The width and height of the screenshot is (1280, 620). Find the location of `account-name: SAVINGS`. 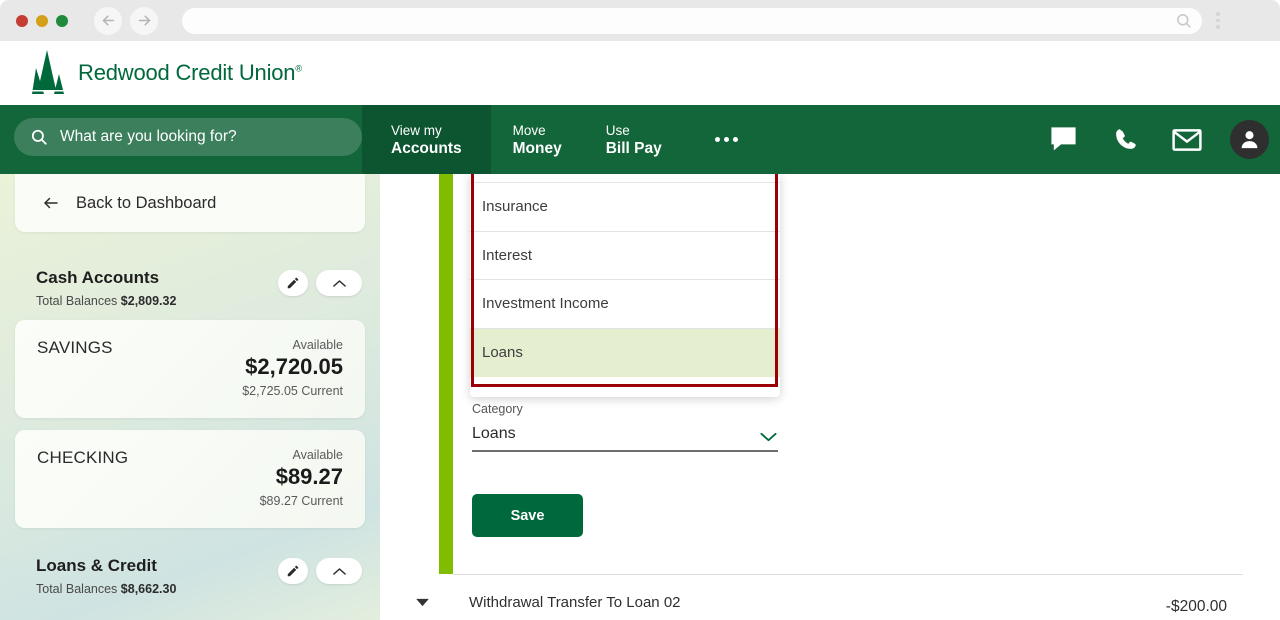

account-name: SAVINGS is located at coordinates (75, 347).